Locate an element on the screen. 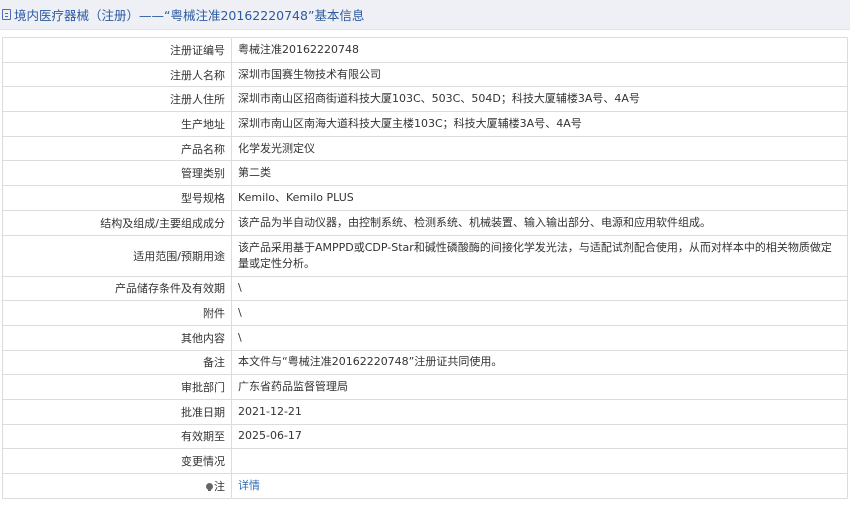 The width and height of the screenshot is (850, 506). row-value: 粤械注准20162220748 is located at coordinates (539, 50).